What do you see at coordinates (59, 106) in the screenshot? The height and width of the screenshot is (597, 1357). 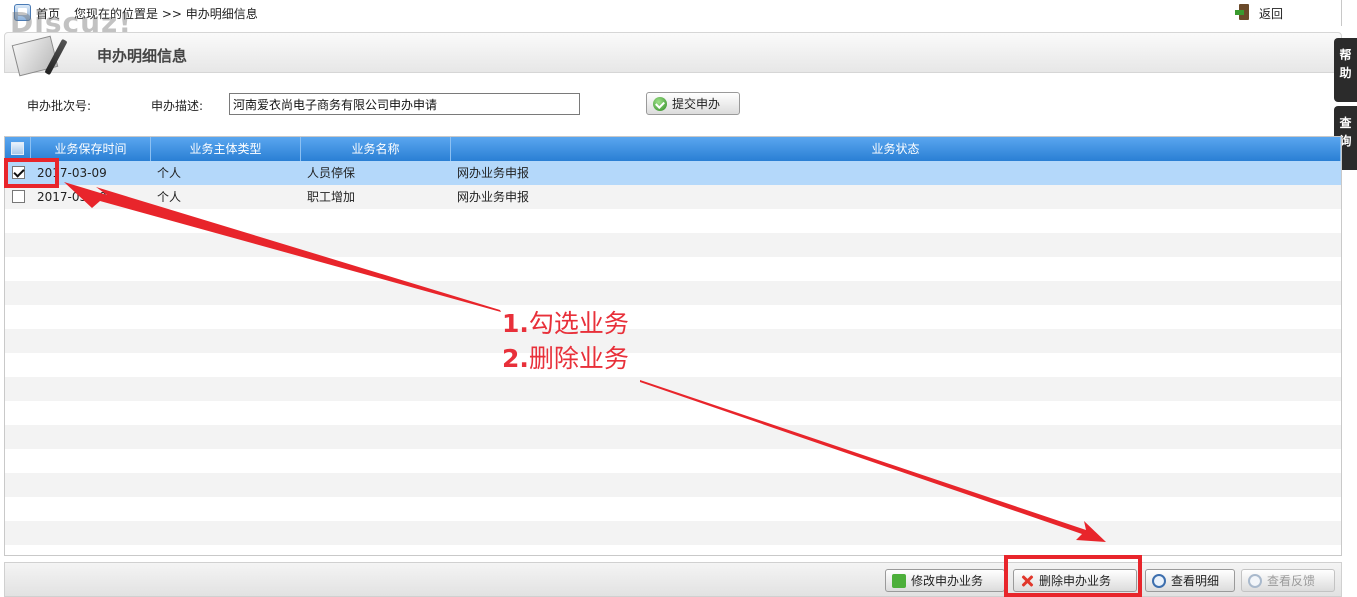 I see `batch-number-label: 申办批次号:` at bounding box center [59, 106].